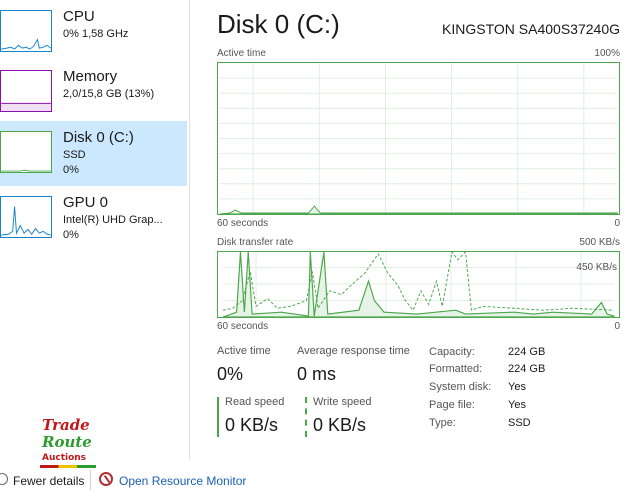 Image resolution: width=640 pixels, height=500 pixels. I want to click on transfer-chart-max: 500 KB/s, so click(599, 242).